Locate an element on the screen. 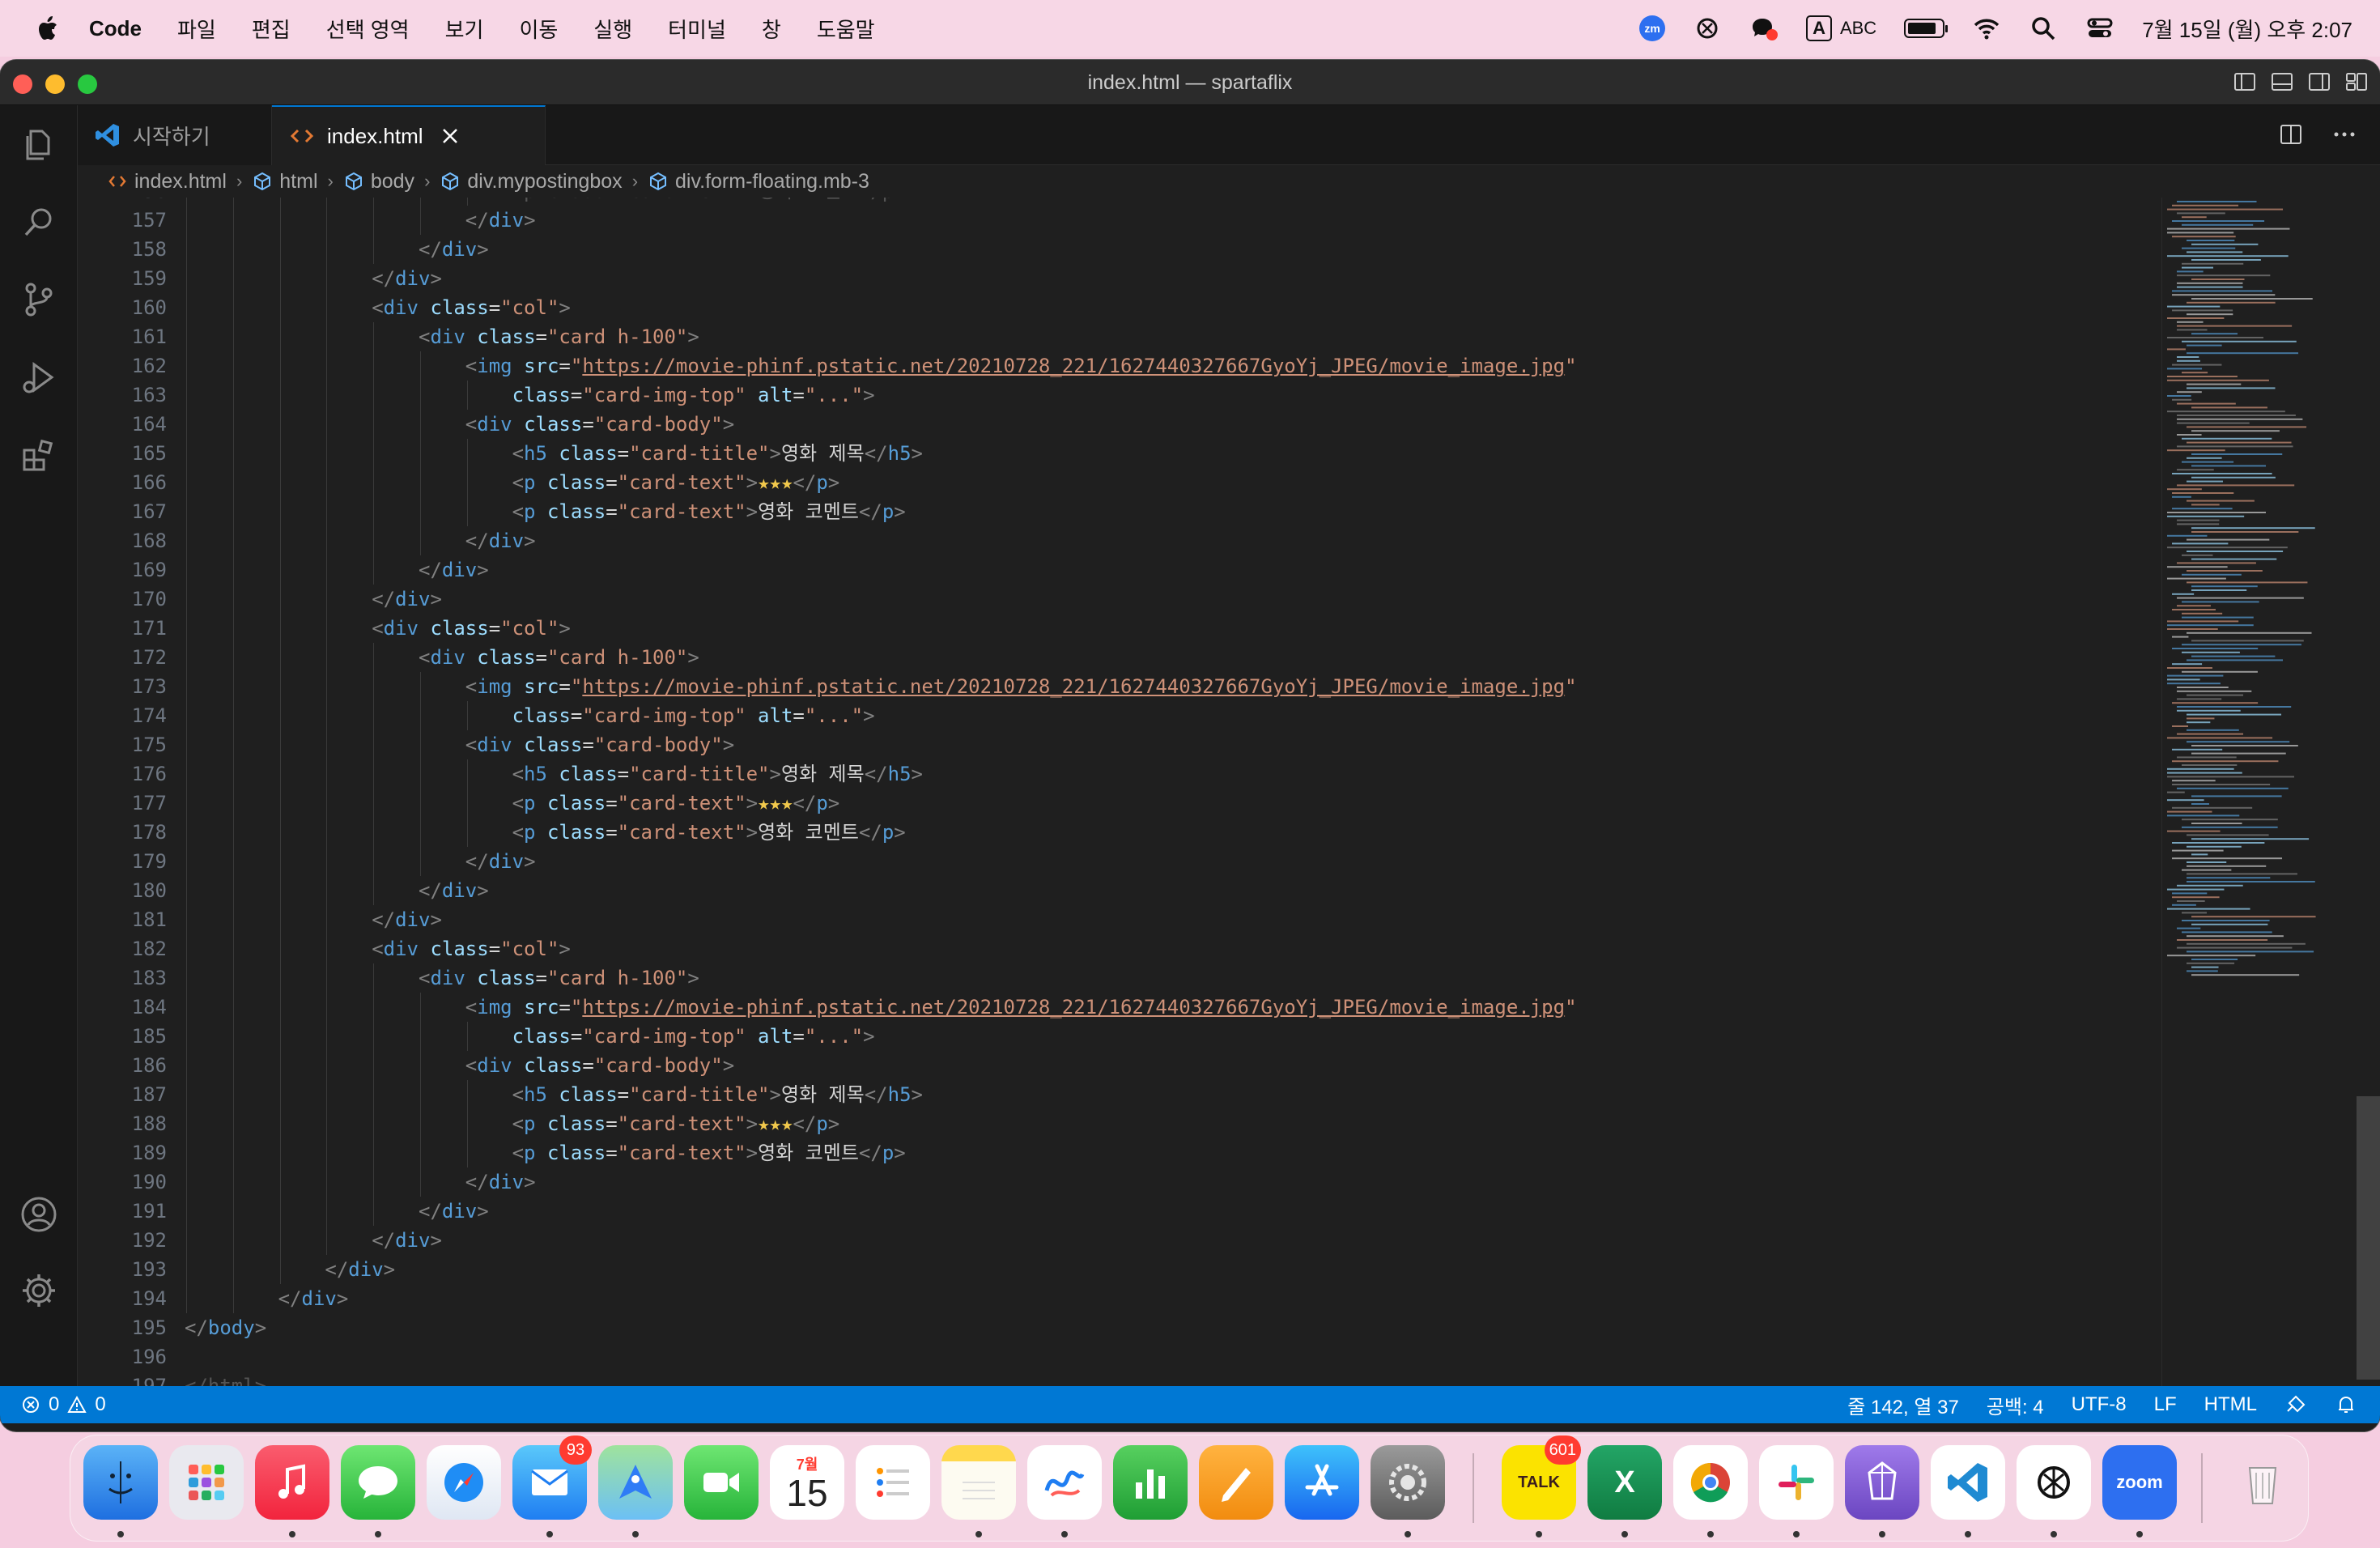 This screenshot has height=1548, width=2380. search-button is located at coordinates (38, 222).